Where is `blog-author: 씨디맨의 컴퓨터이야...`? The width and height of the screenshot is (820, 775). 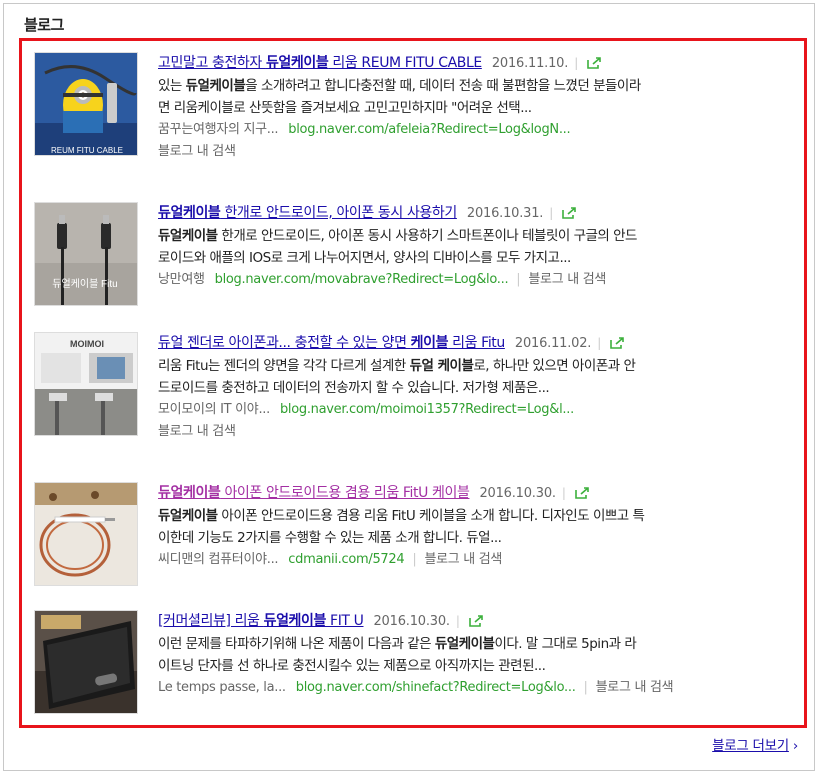
blog-author: 씨디맨의 컴퓨터이야... is located at coordinates (218, 559).